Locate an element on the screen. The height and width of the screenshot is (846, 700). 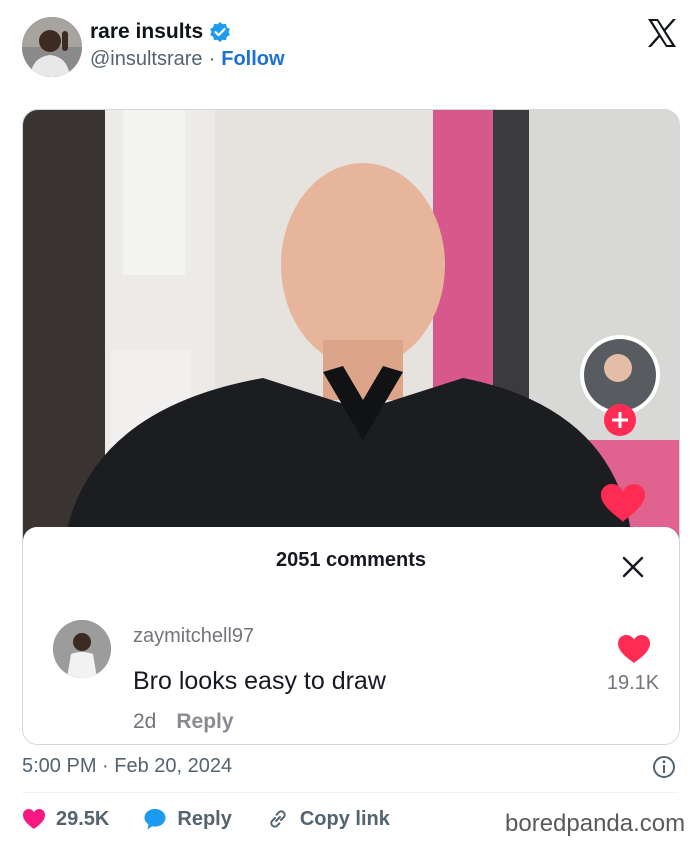
tweet-actions: 29.5K Reply Copy link is located at coordinates (206, 819).